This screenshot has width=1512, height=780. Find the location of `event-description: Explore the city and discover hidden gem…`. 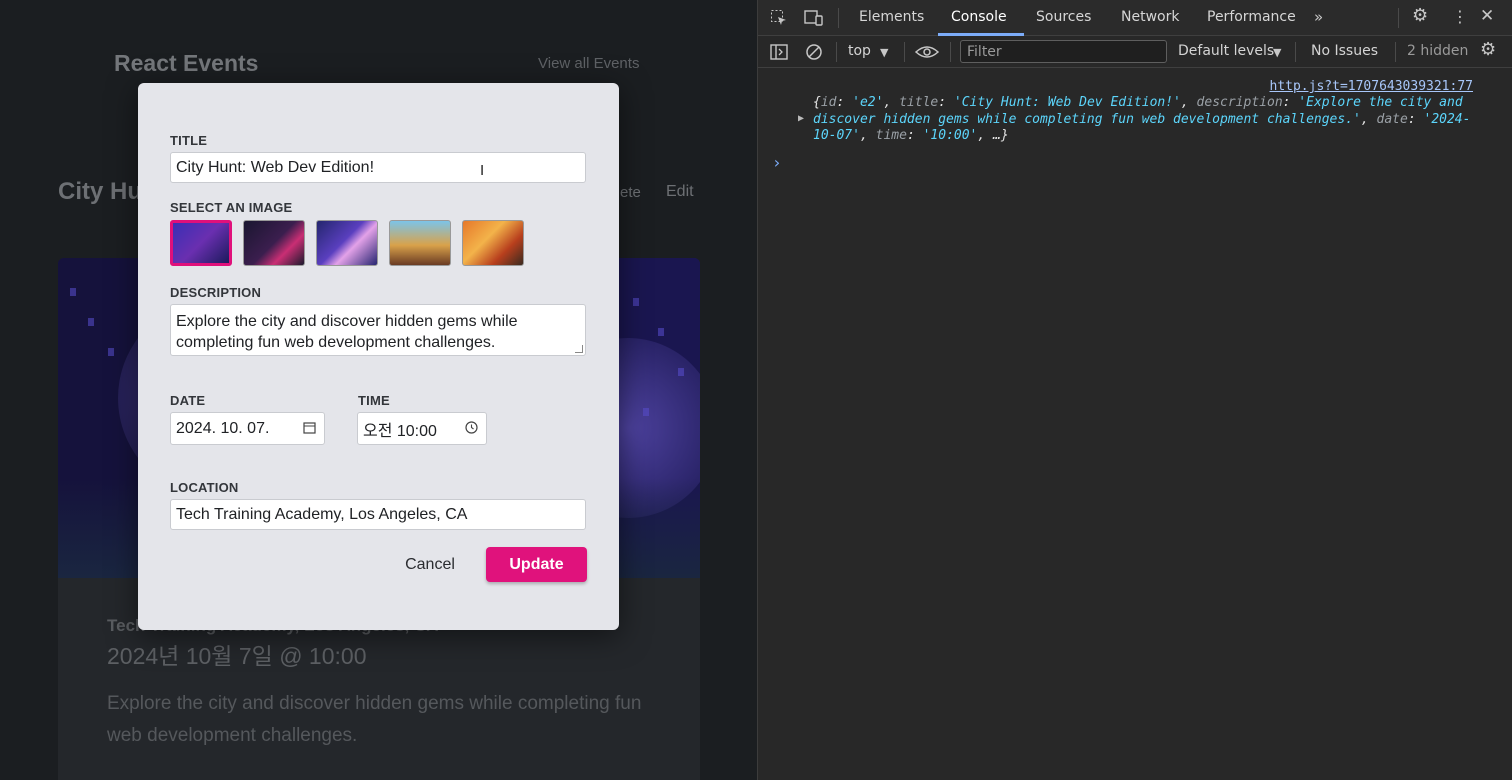

event-description: Explore the city and discover hidden gem… is located at coordinates (374, 719).